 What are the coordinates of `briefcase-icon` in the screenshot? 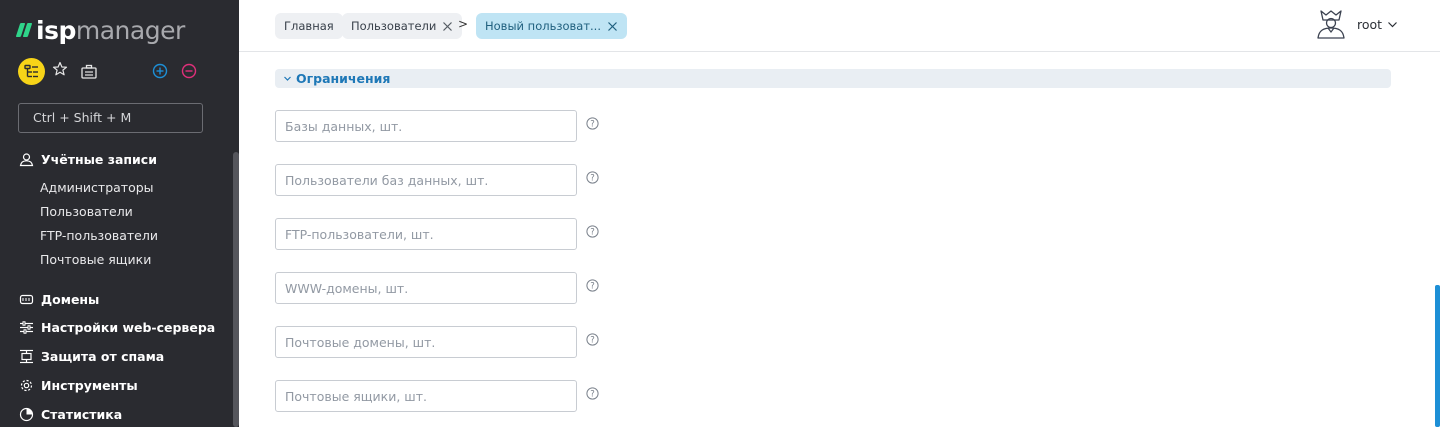 It's located at (89, 71).